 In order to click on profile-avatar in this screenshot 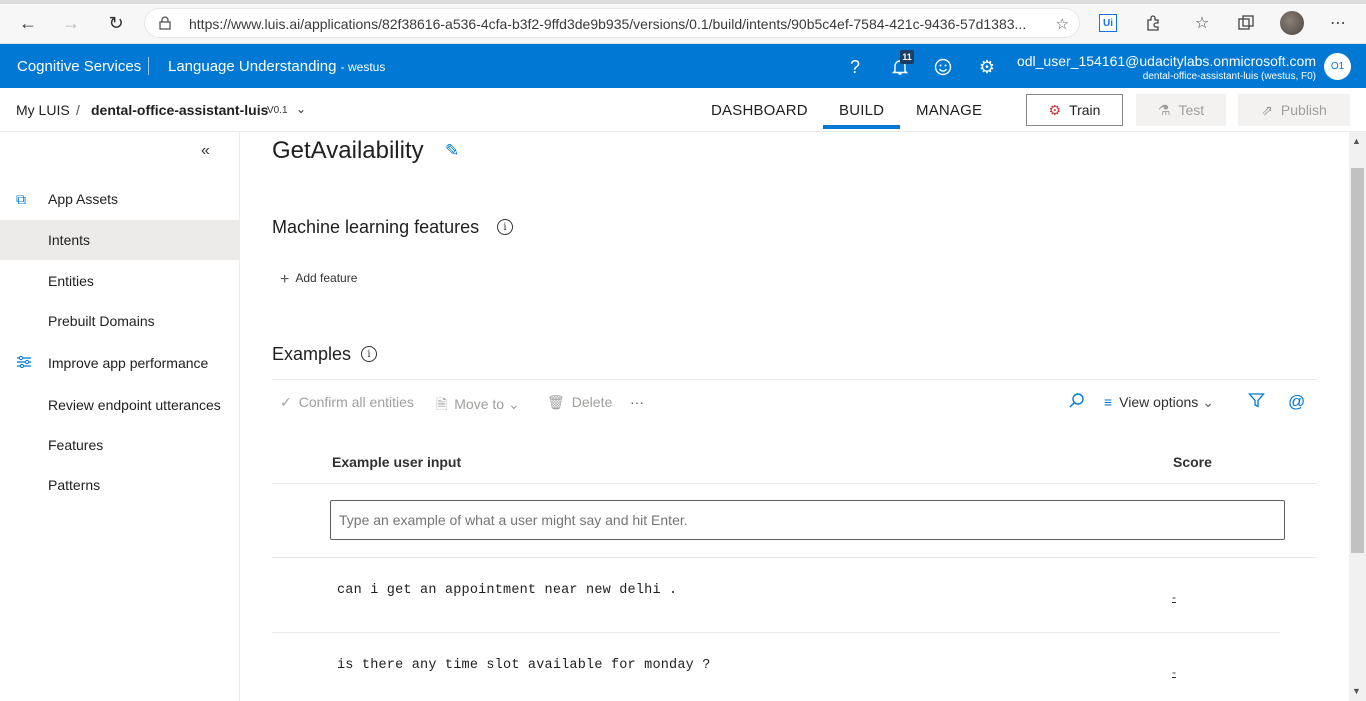, I will do `click(1292, 23)`.